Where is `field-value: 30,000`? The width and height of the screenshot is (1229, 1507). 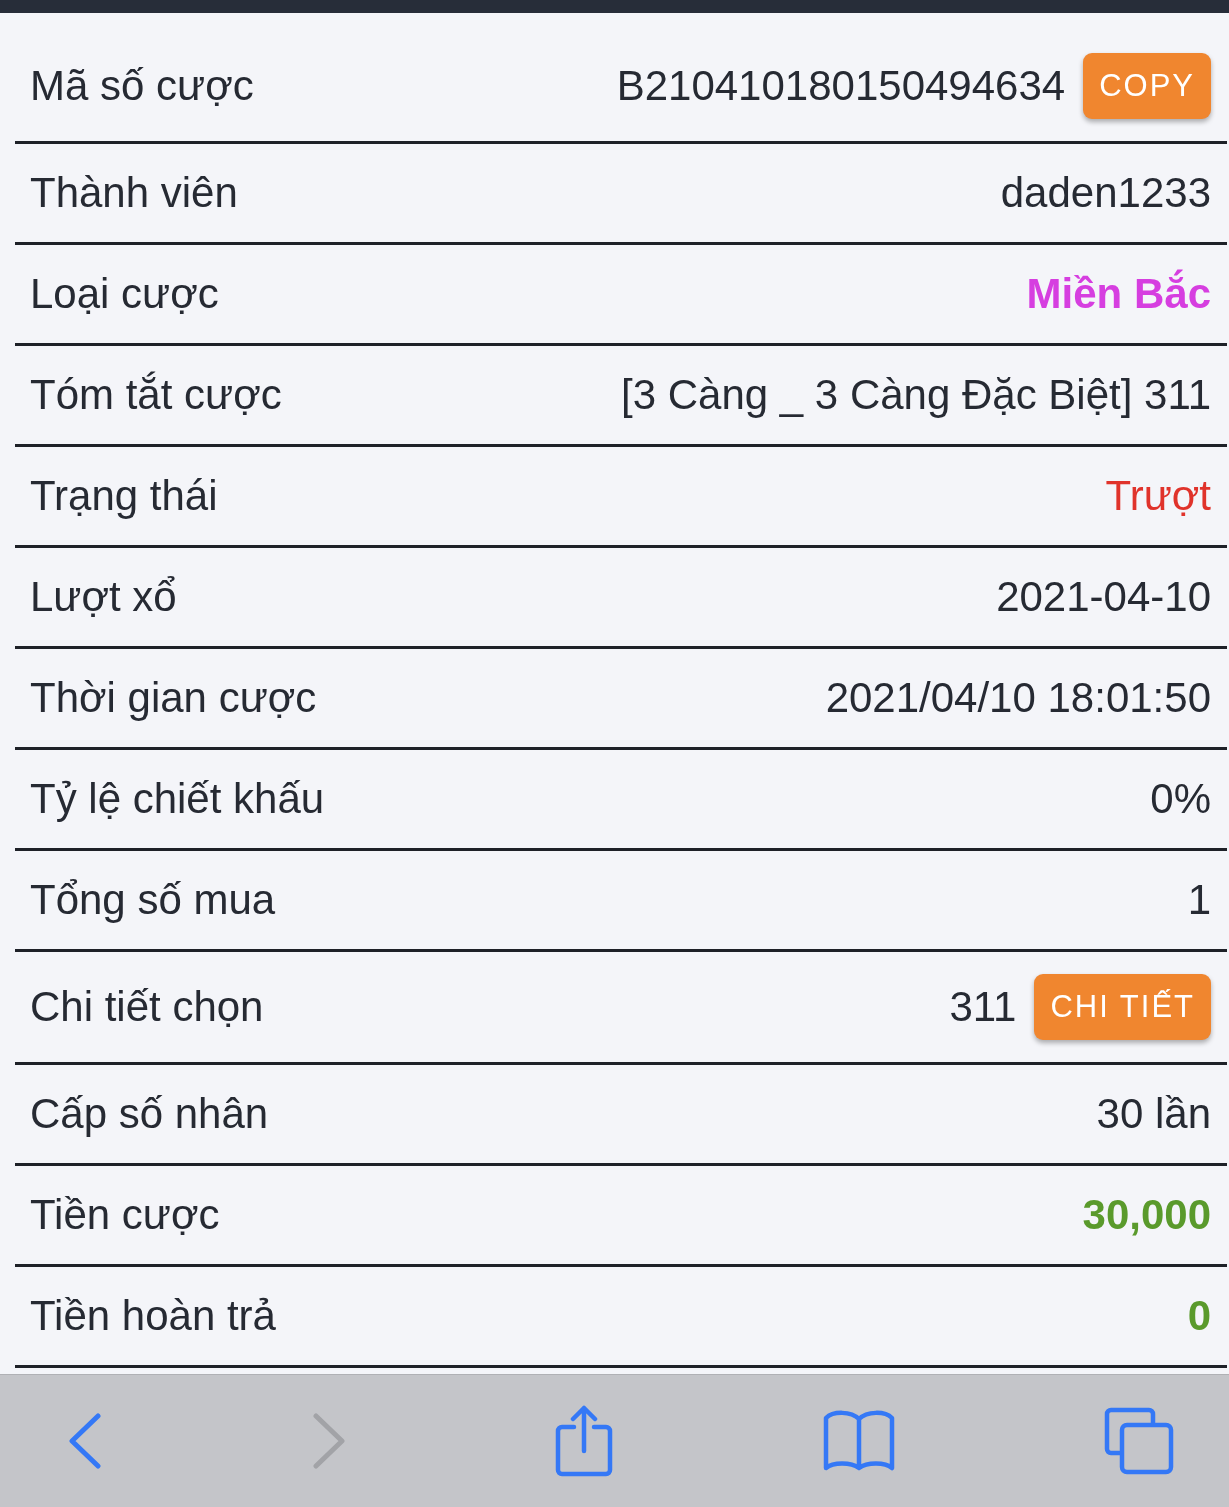 field-value: 30,000 is located at coordinates (1146, 1215).